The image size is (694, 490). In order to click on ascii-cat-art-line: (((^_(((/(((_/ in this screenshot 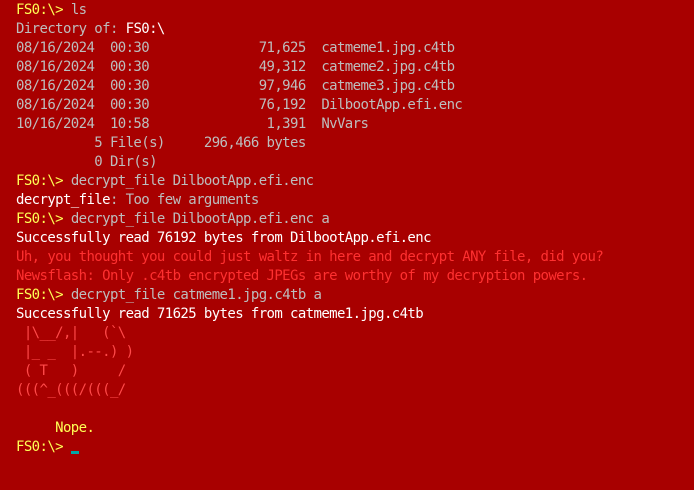, I will do `click(71, 390)`.